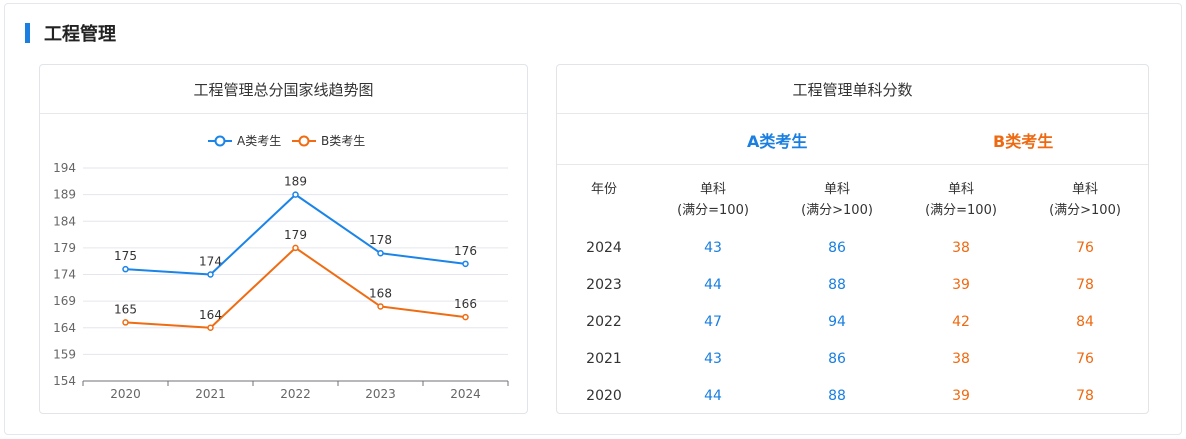  I want to click on y-tick-label: 179, so click(64, 248).